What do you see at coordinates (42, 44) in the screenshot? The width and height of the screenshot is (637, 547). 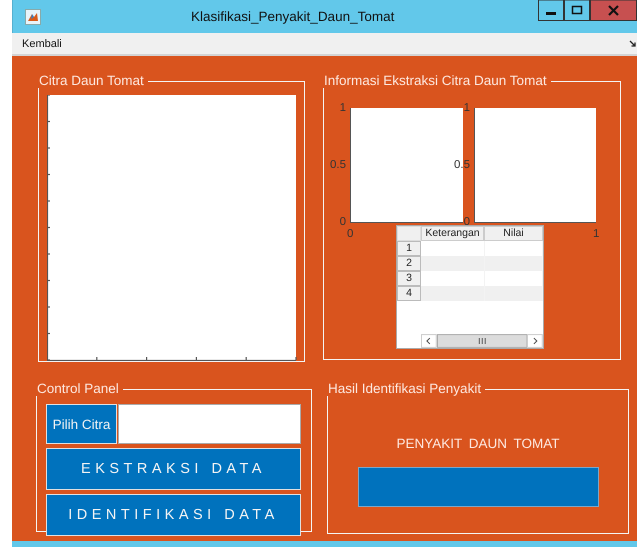 I see `menu-item: Kembali` at bounding box center [42, 44].